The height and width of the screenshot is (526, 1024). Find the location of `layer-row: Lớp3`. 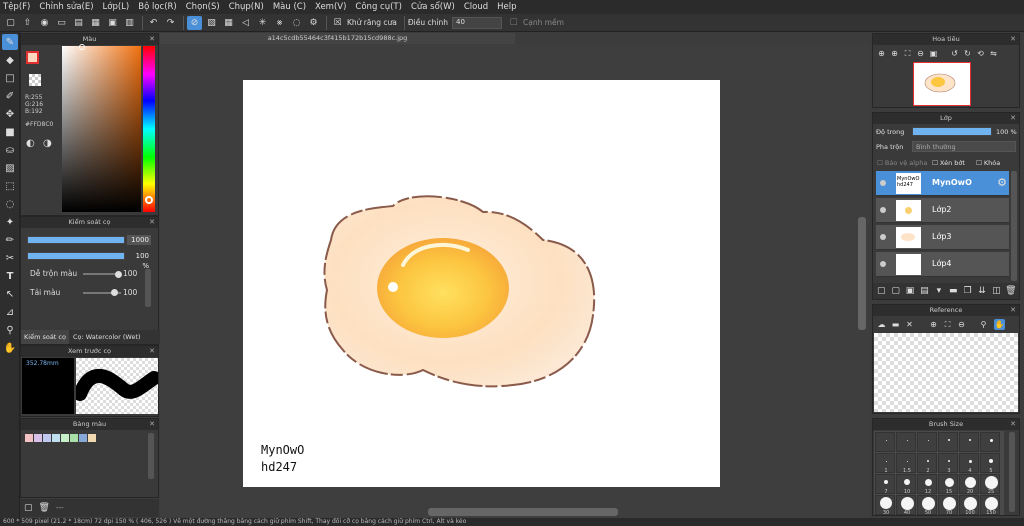

layer-row: Lớp3 is located at coordinates (942, 237).